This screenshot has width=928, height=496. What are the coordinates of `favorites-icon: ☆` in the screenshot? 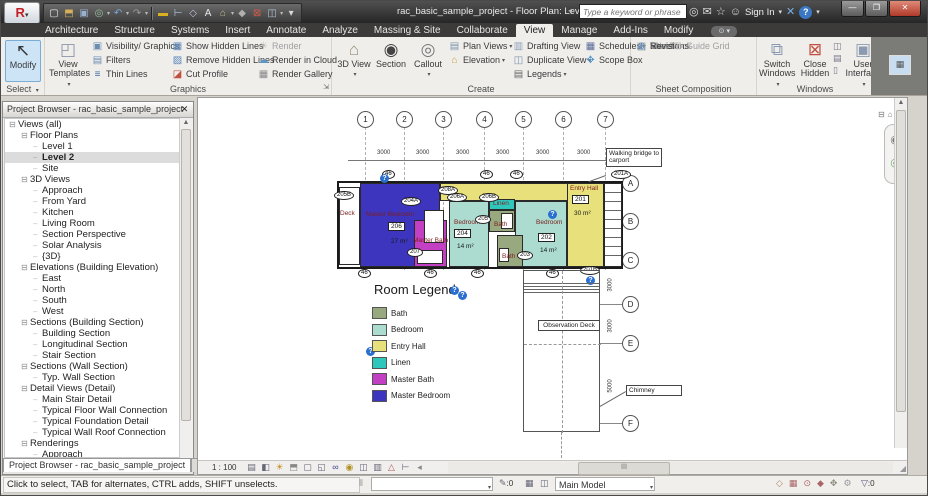 It's located at (721, 12).